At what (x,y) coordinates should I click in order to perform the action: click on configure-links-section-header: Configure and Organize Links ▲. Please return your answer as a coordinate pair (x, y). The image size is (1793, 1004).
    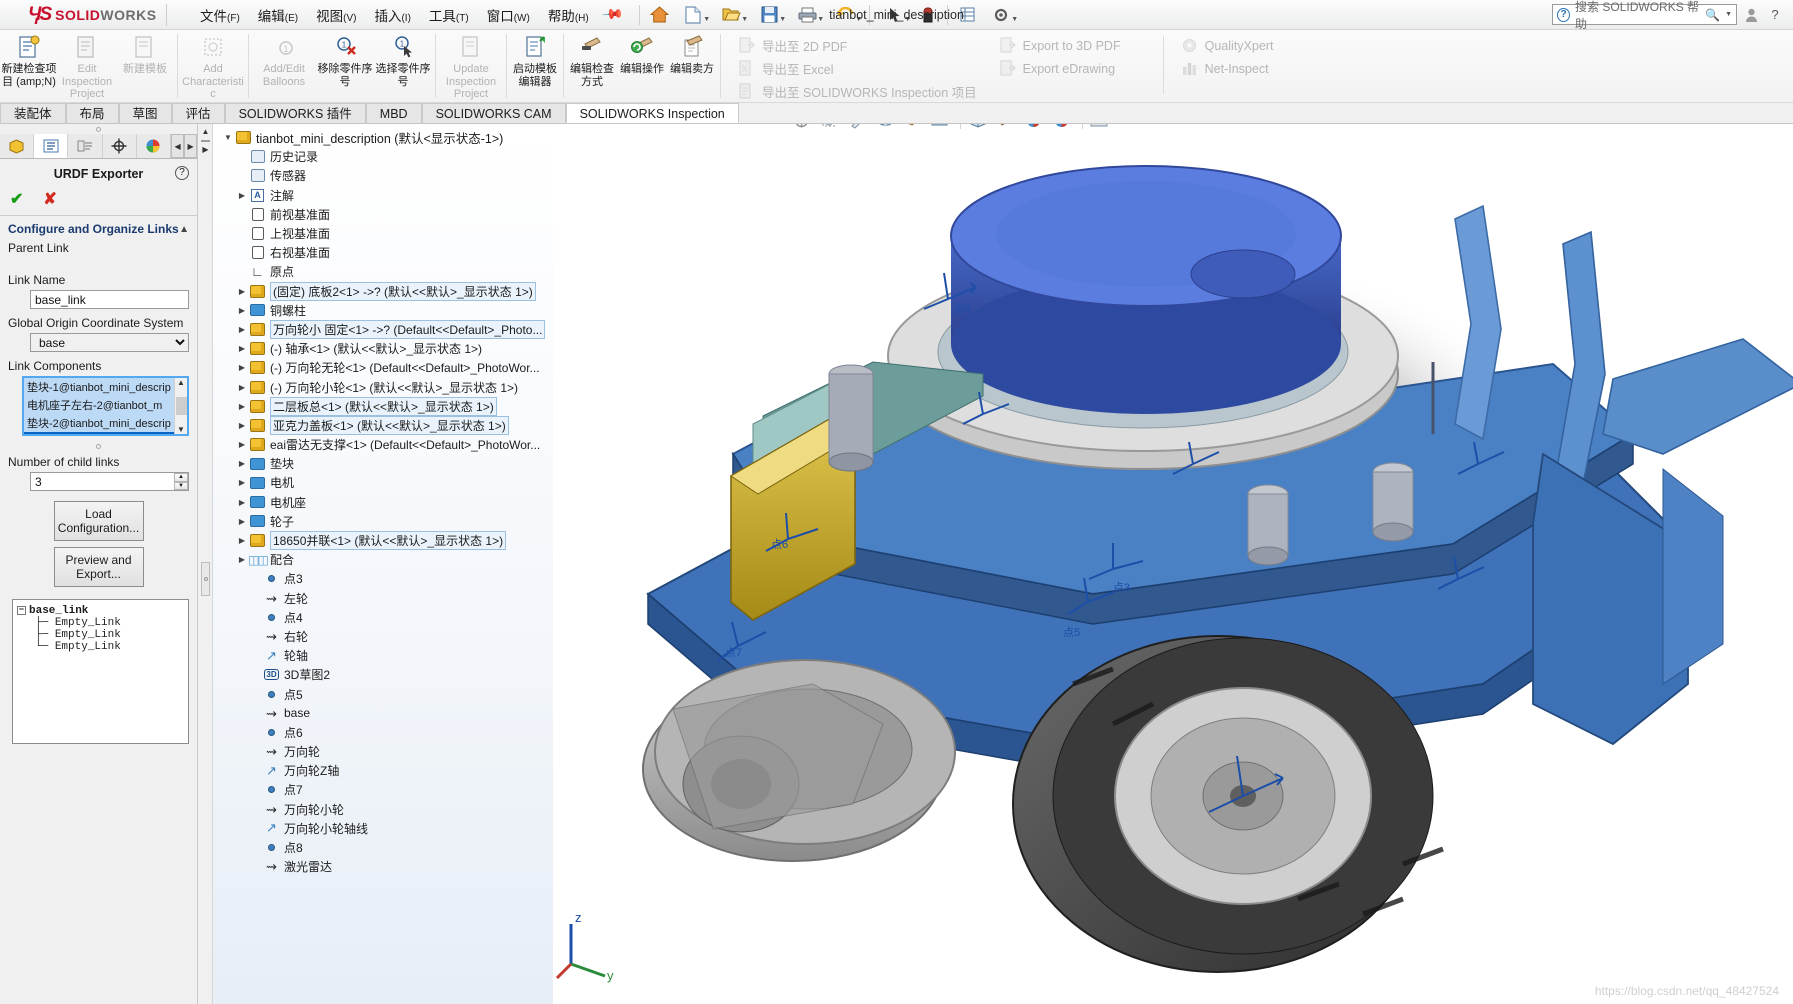
    Looking at the image, I should click on (98, 227).